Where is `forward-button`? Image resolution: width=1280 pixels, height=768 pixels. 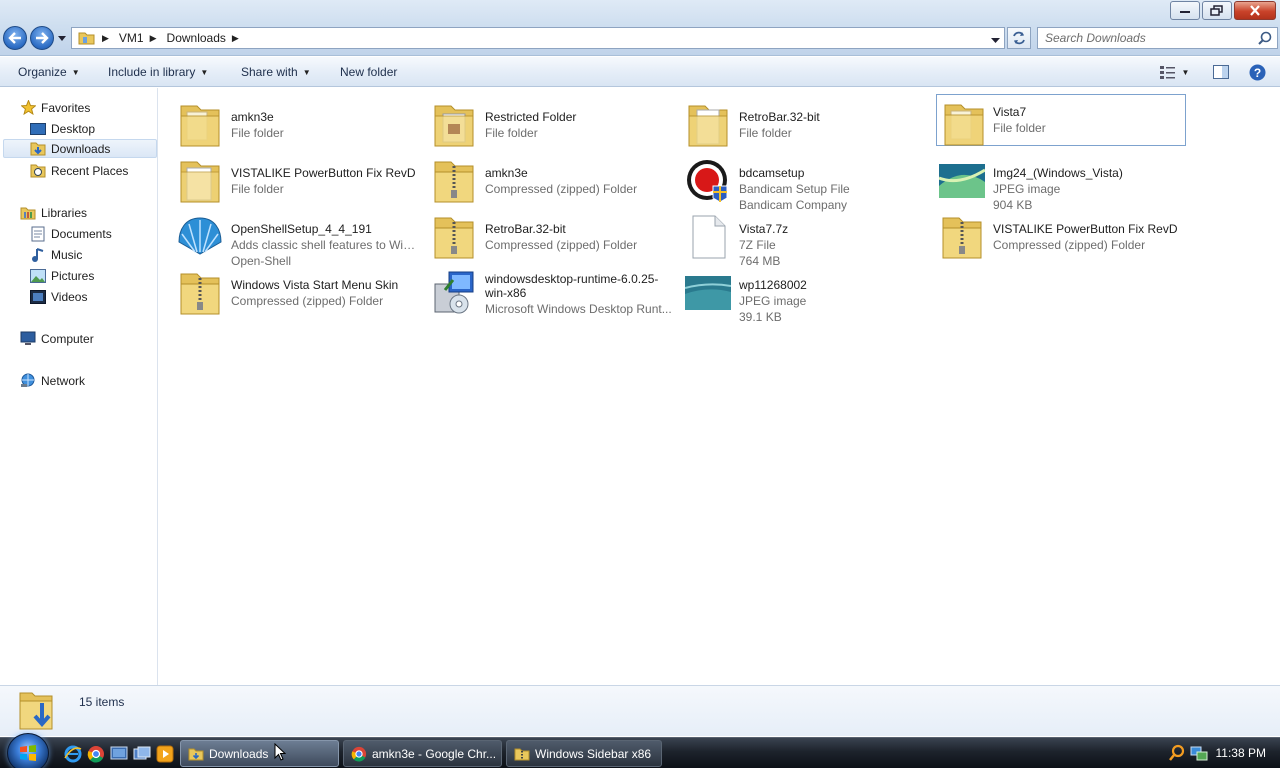
forward-button is located at coordinates (42, 38).